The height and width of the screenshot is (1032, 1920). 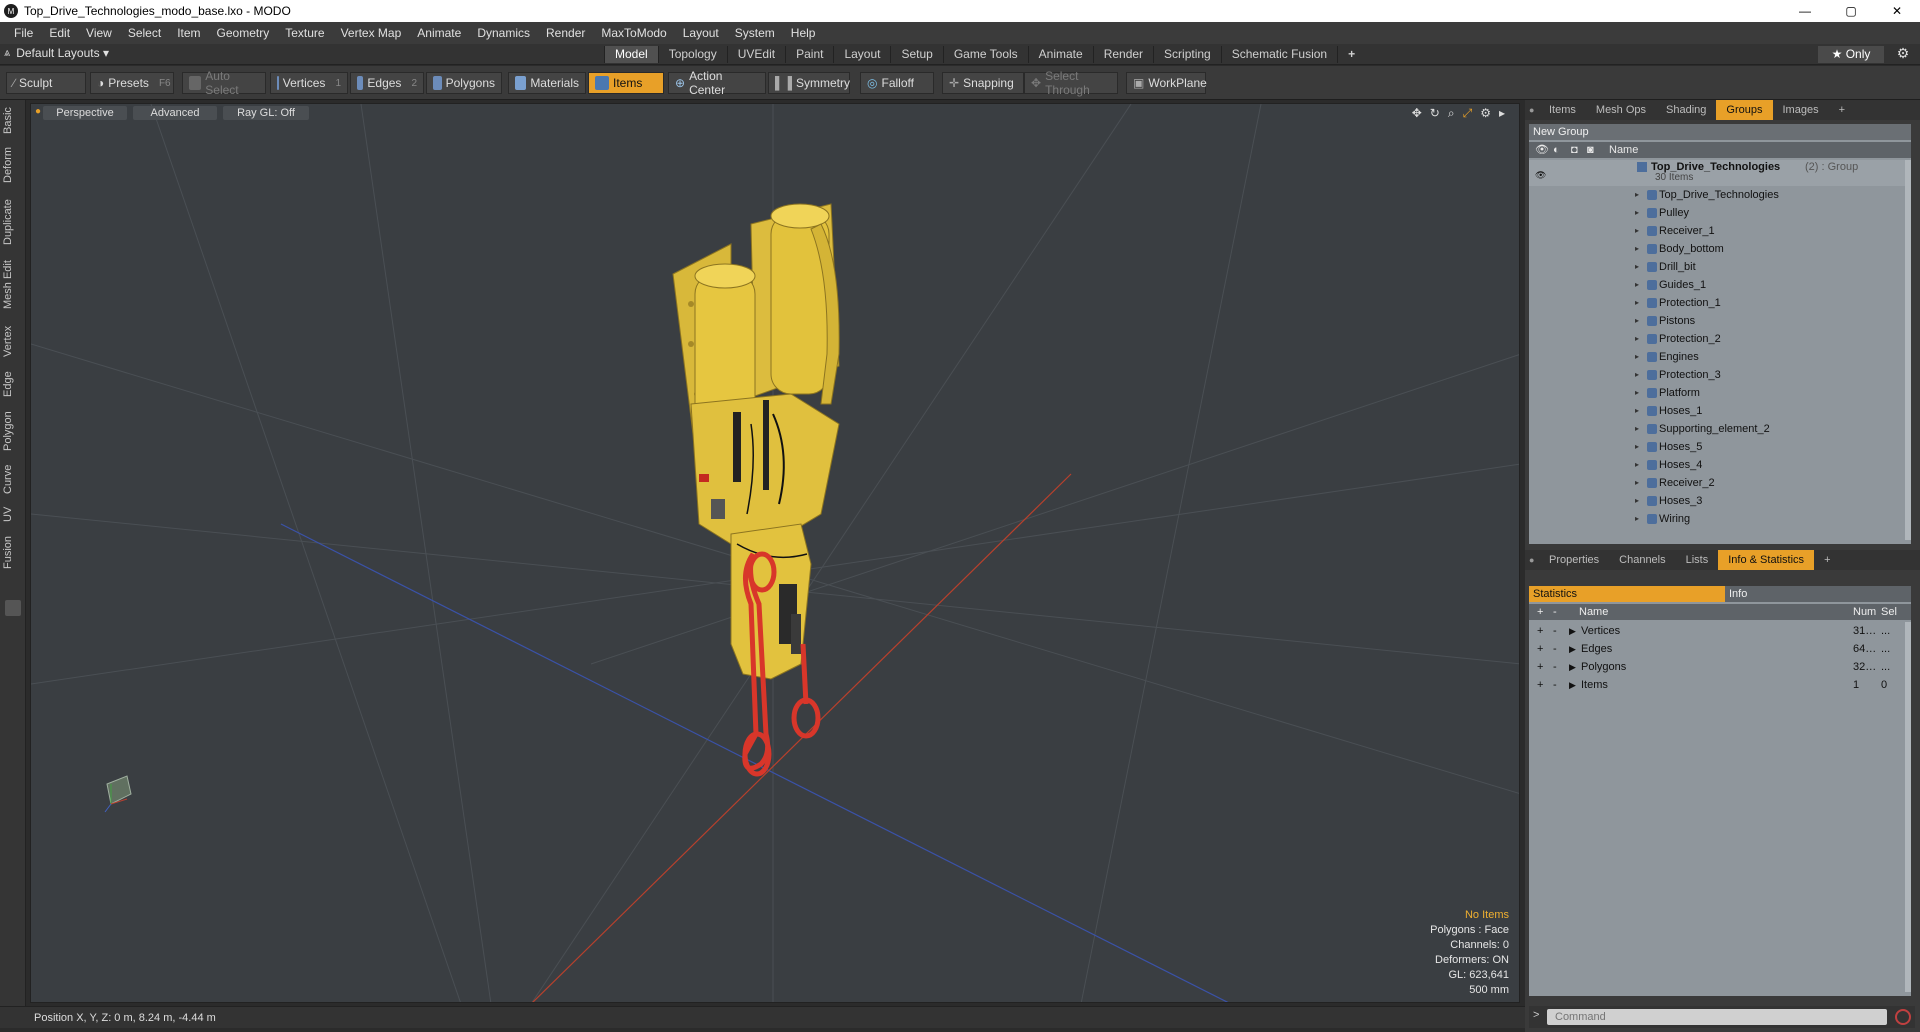 What do you see at coordinates (1166, 83) in the screenshot?
I see `workplane-button: ▣ WorkPlane` at bounding box center [1166, 83].